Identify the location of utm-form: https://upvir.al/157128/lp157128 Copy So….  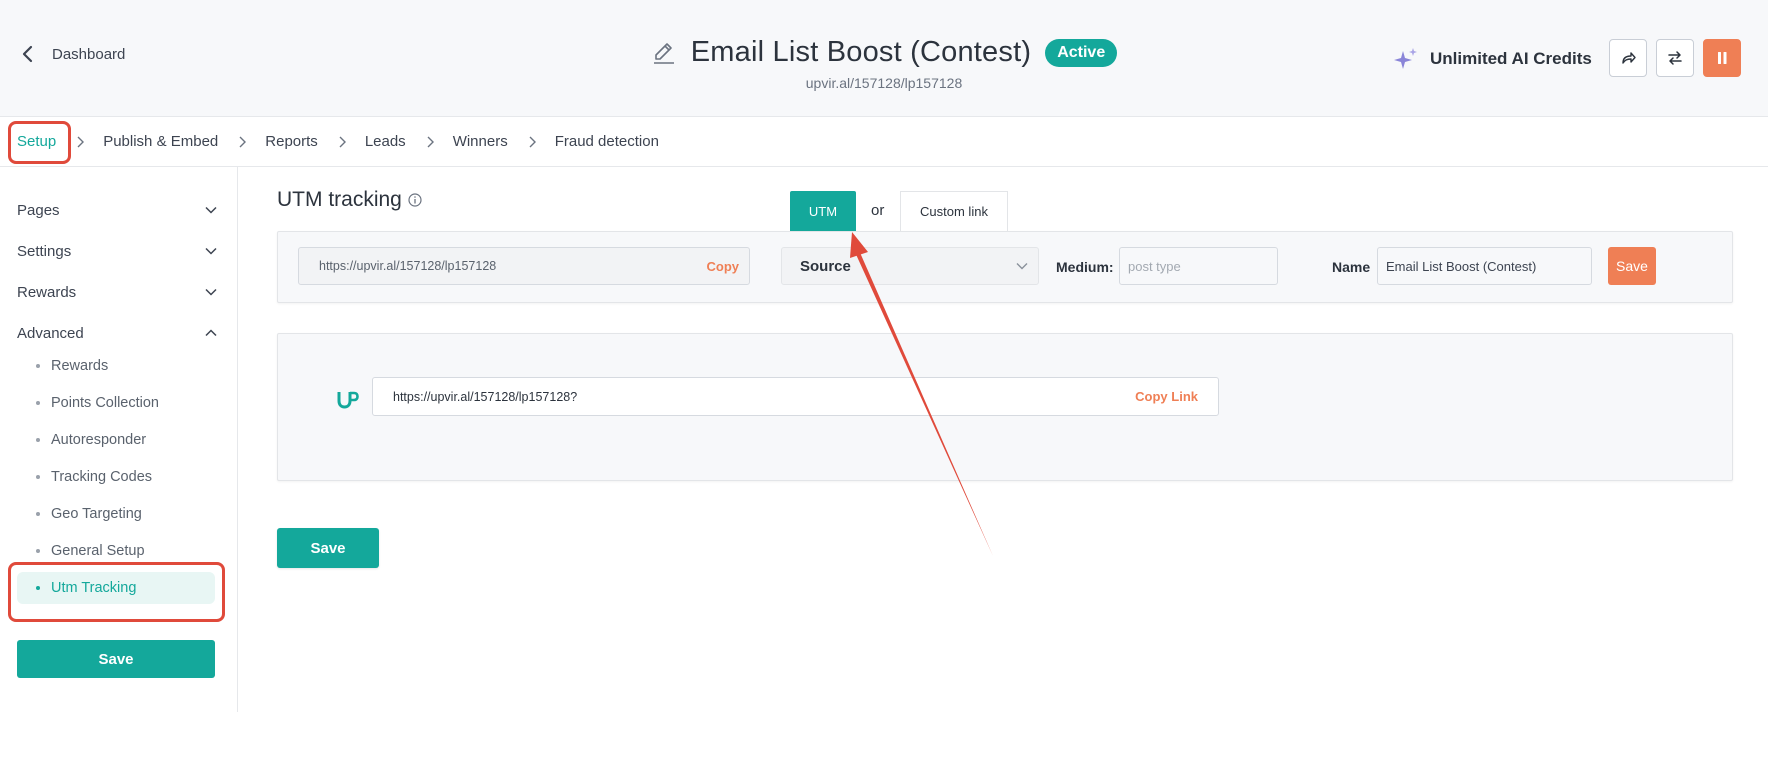
(1005, 267).